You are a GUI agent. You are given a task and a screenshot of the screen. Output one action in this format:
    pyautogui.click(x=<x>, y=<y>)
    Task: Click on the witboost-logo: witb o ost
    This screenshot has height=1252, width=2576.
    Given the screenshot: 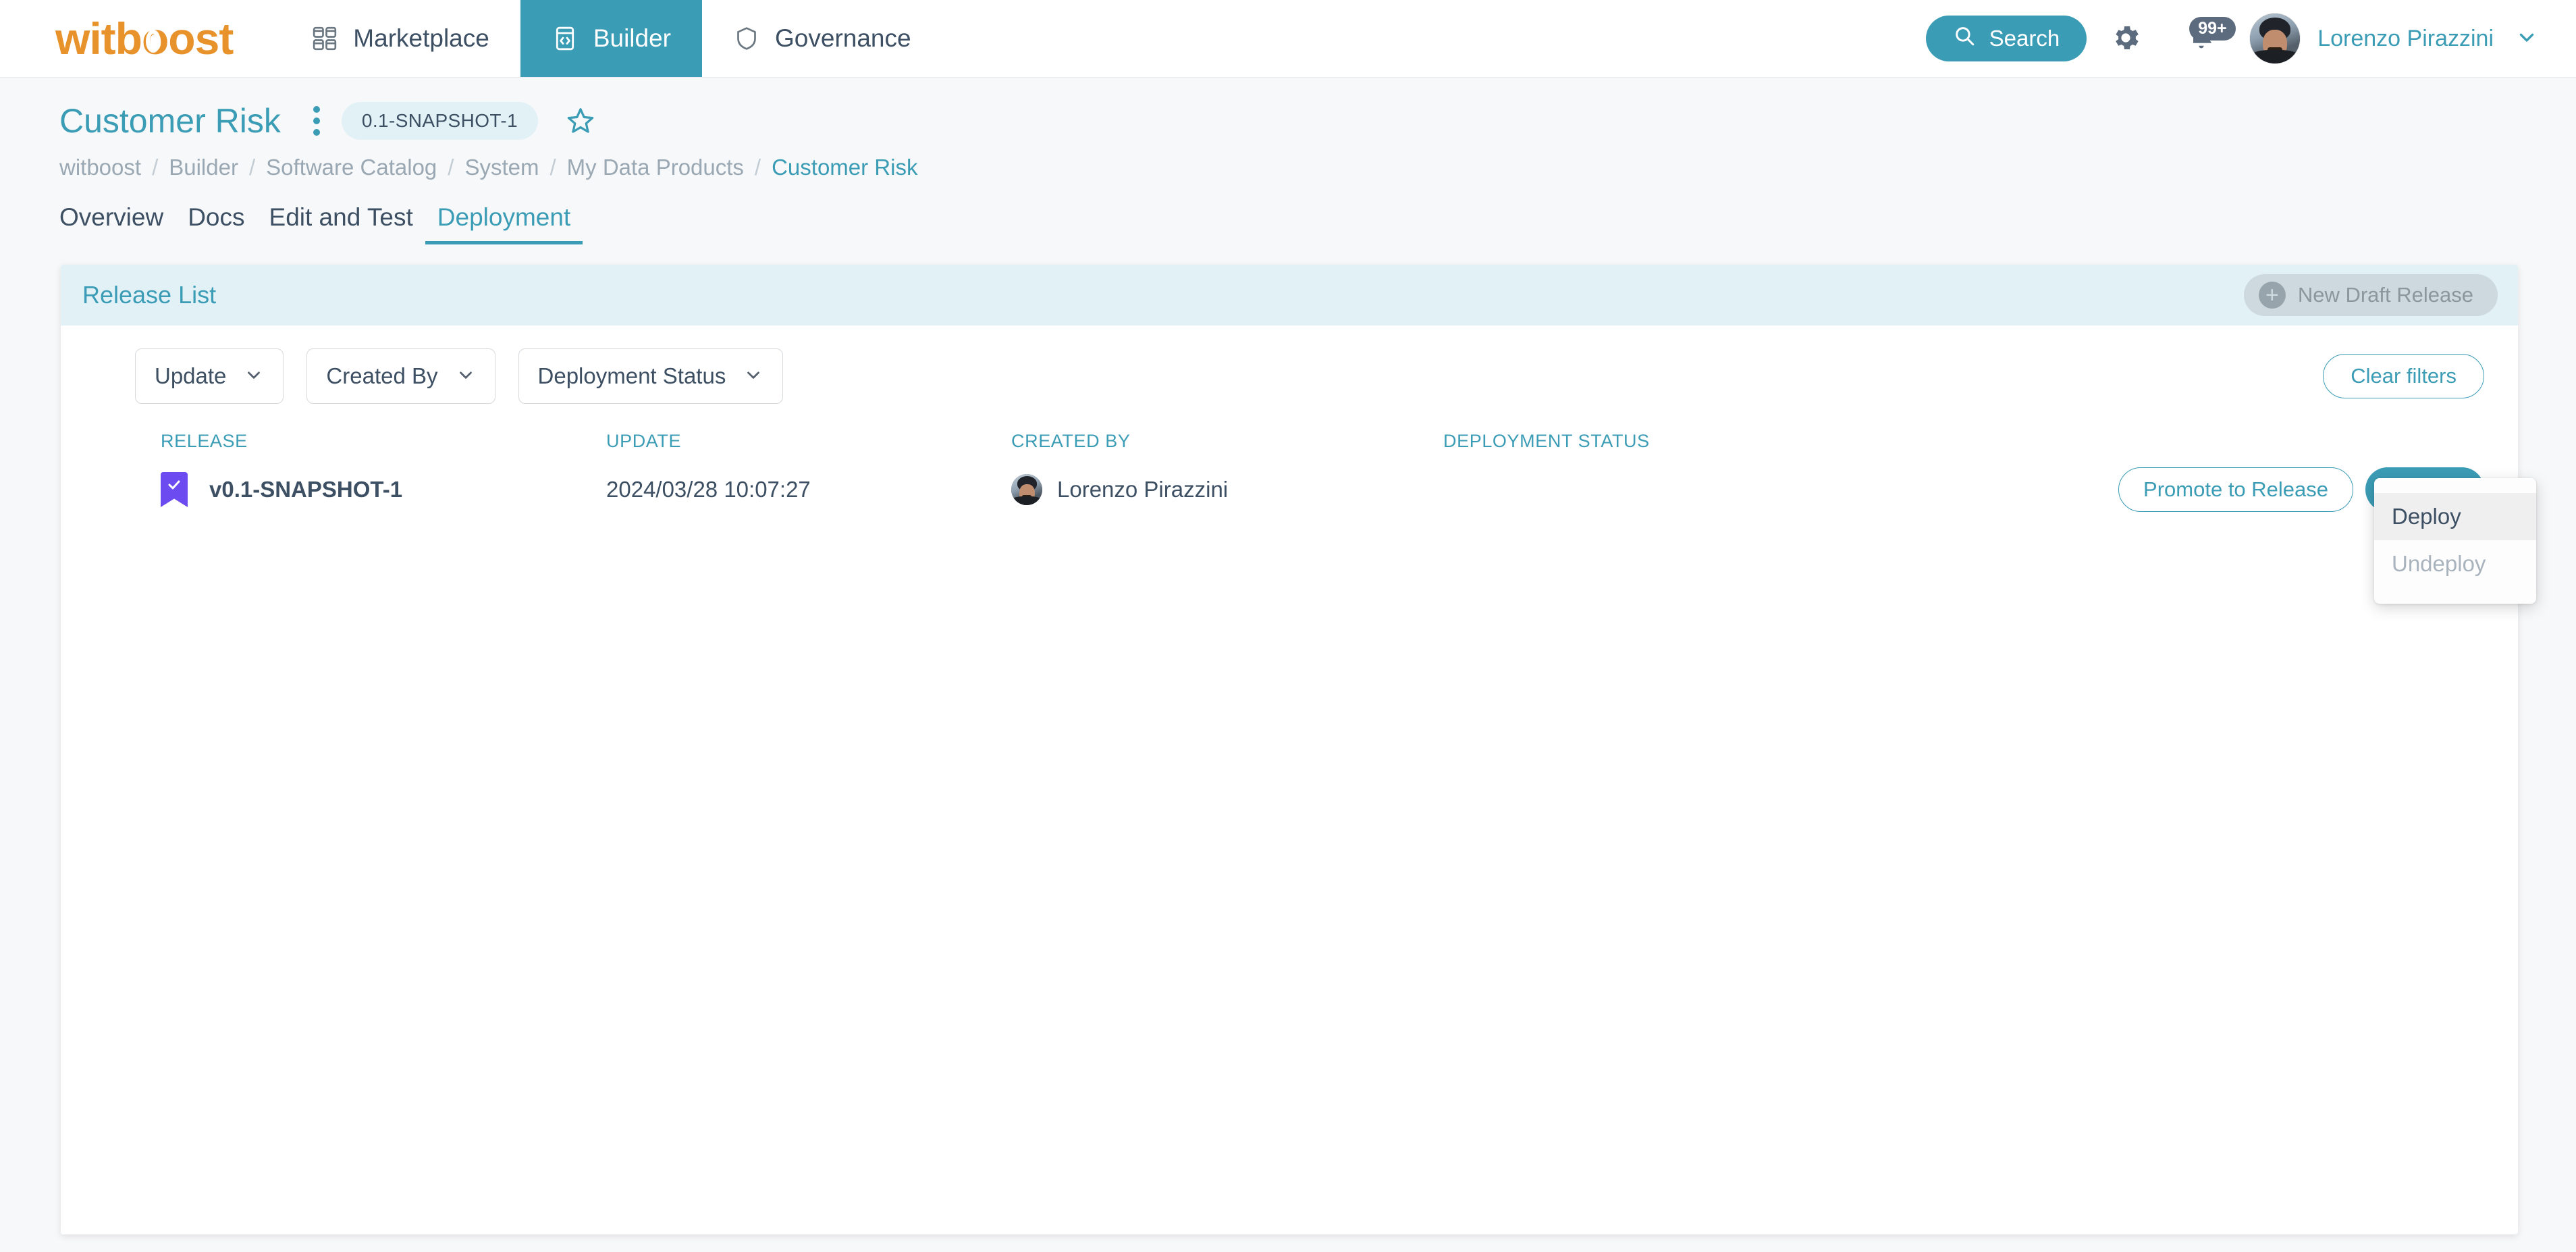 What is the action you would take?
    pyautogui.click(x=140, y=39)
    